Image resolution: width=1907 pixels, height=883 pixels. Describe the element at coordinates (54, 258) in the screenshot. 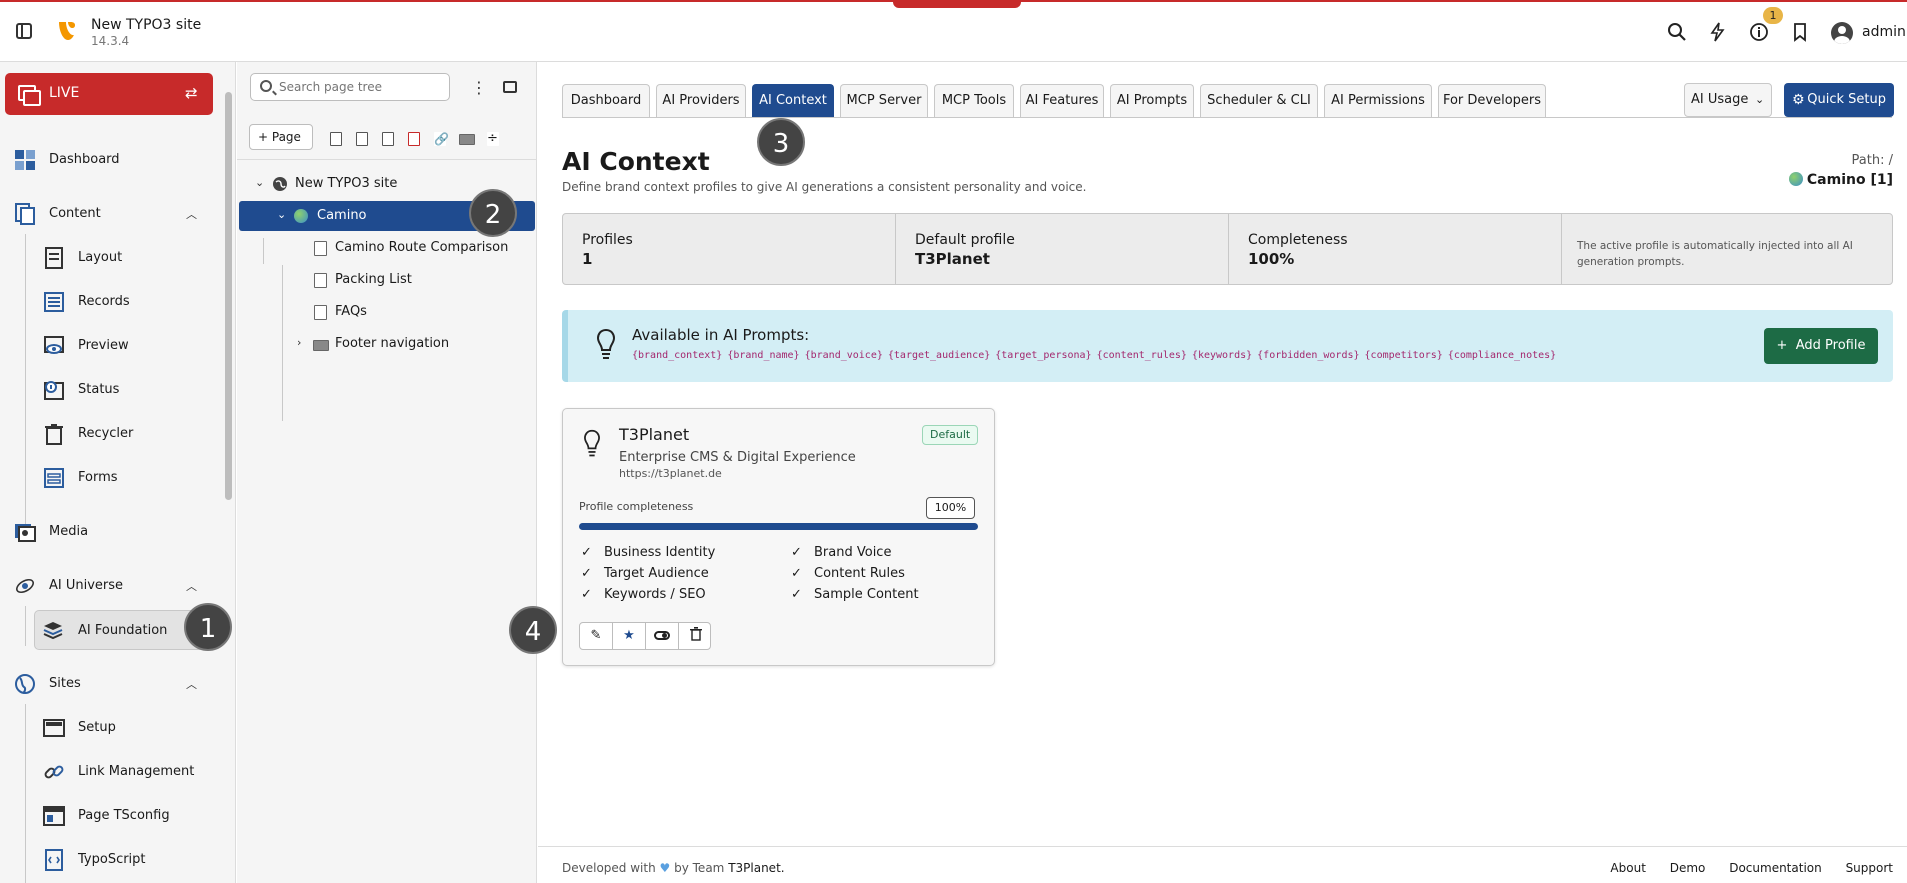

I see `layout-icon` at that location.